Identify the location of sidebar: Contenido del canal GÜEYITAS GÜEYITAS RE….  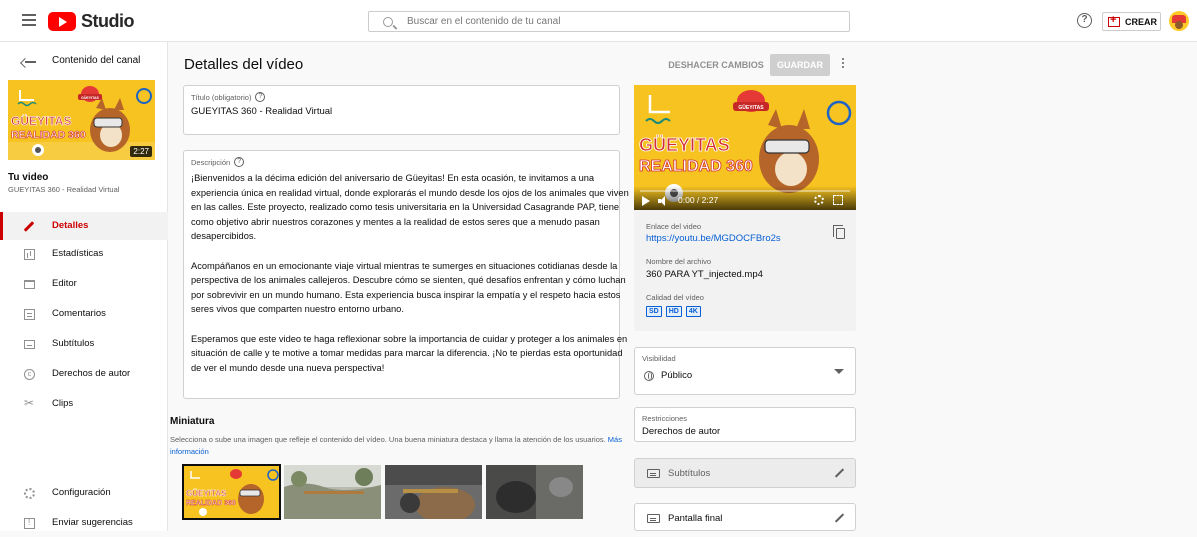
(84, 286).